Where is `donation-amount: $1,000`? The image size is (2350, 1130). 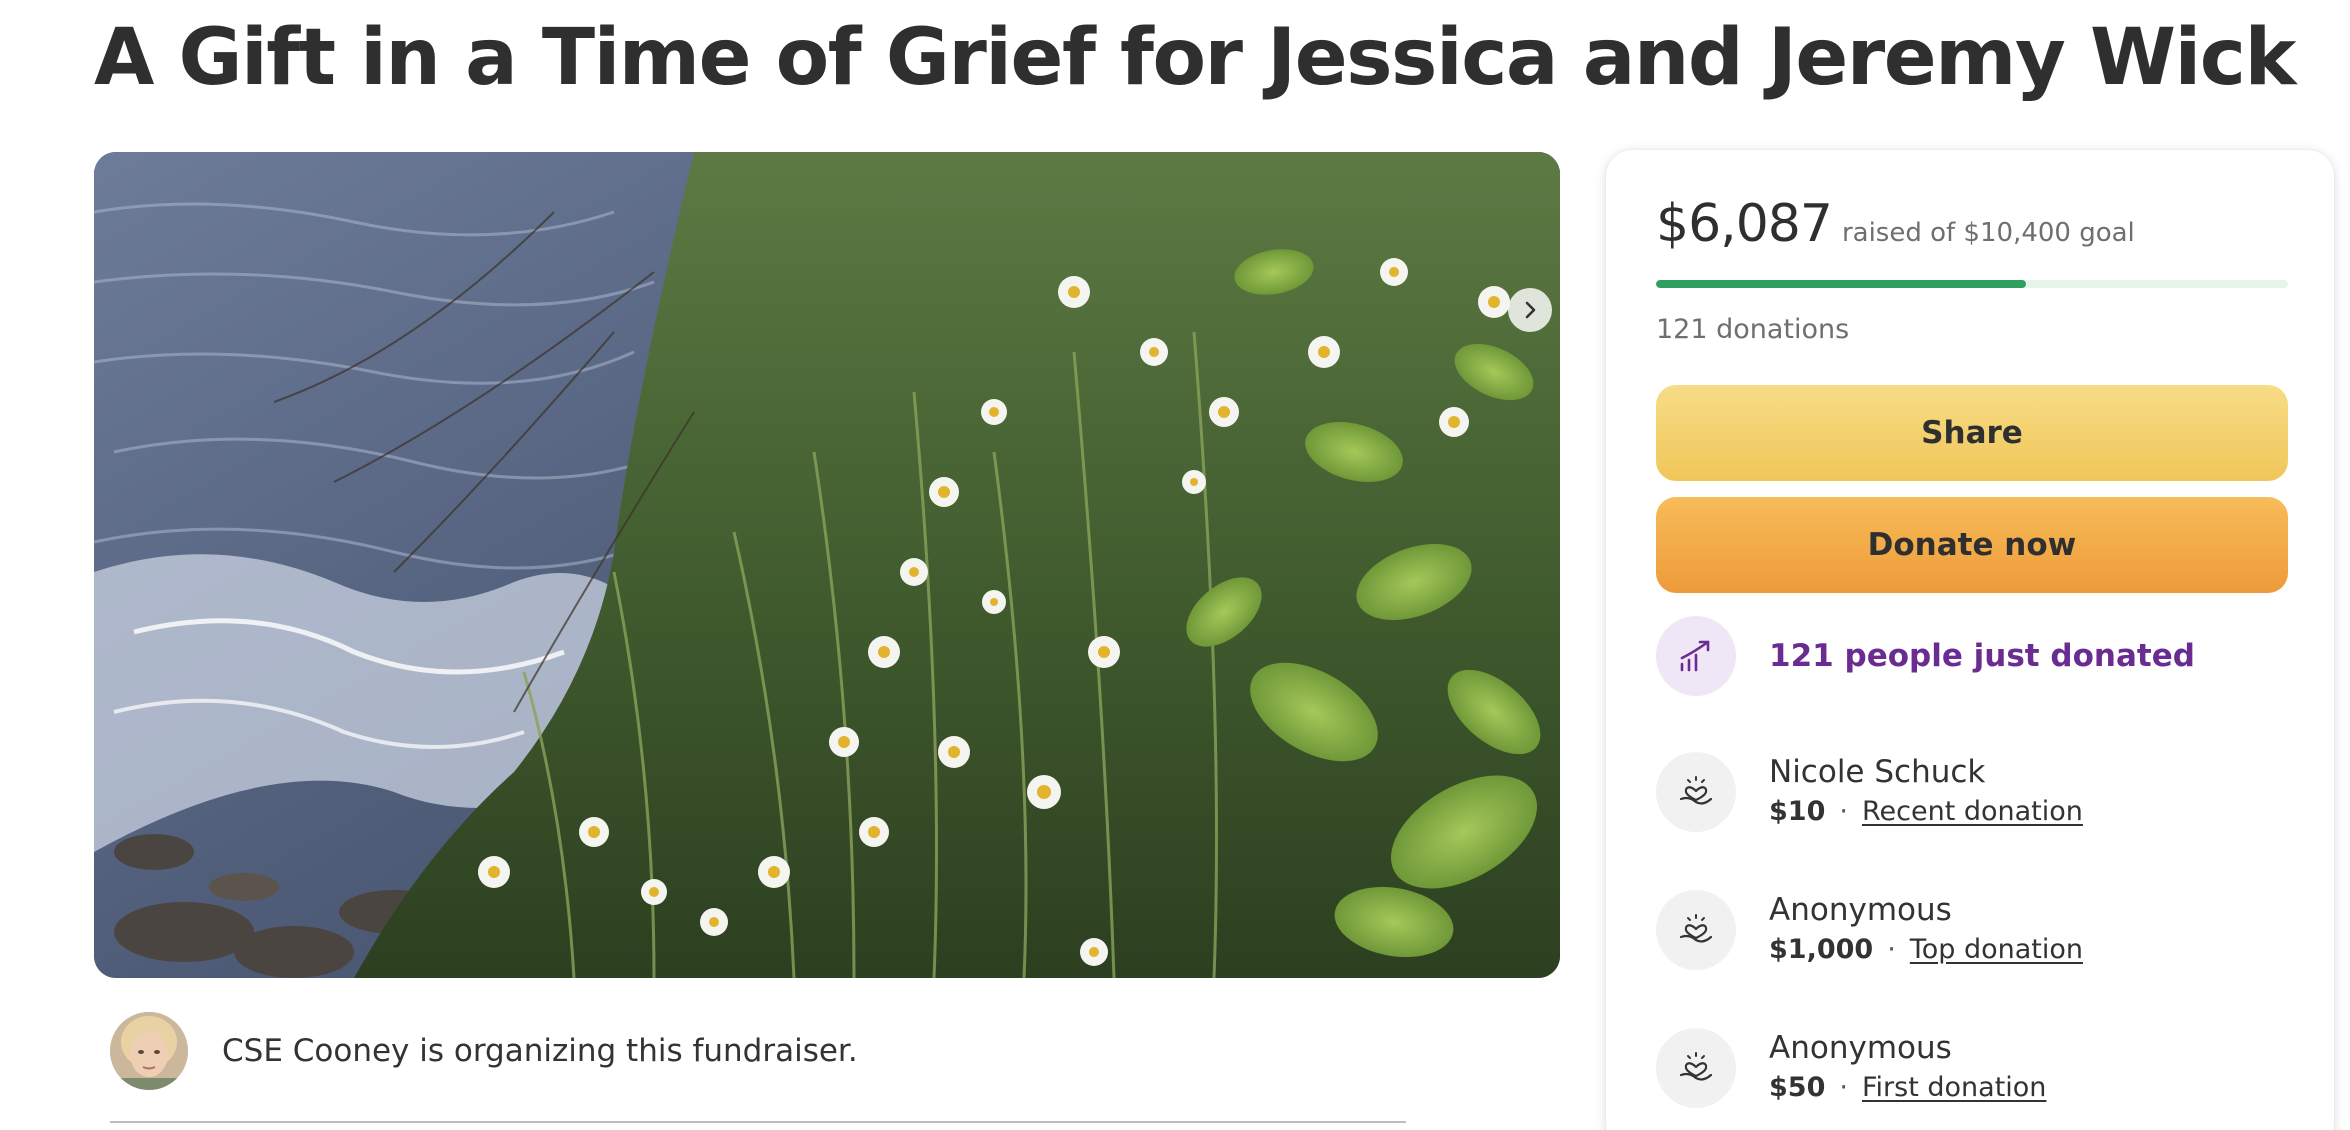 donation-amount: $1,000 is located at coordinates (1821, 949).